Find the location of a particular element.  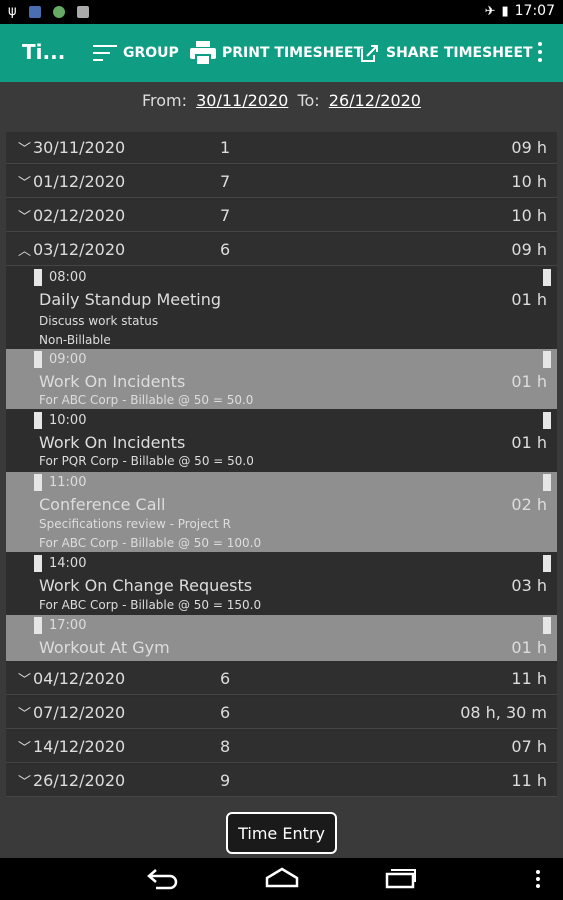

day-row: ﹀ 30/11/2020 1 09 h is located at coordinates (281, 148).